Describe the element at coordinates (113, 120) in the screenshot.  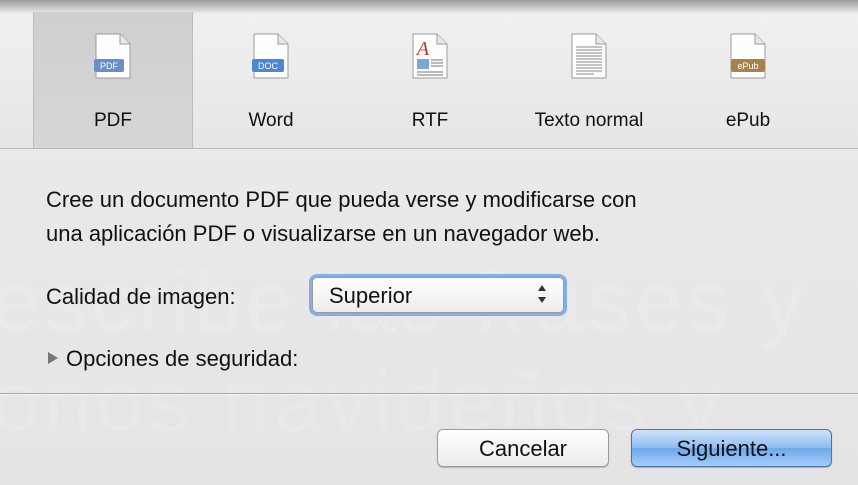
I see `format-label: PDF` at that location.